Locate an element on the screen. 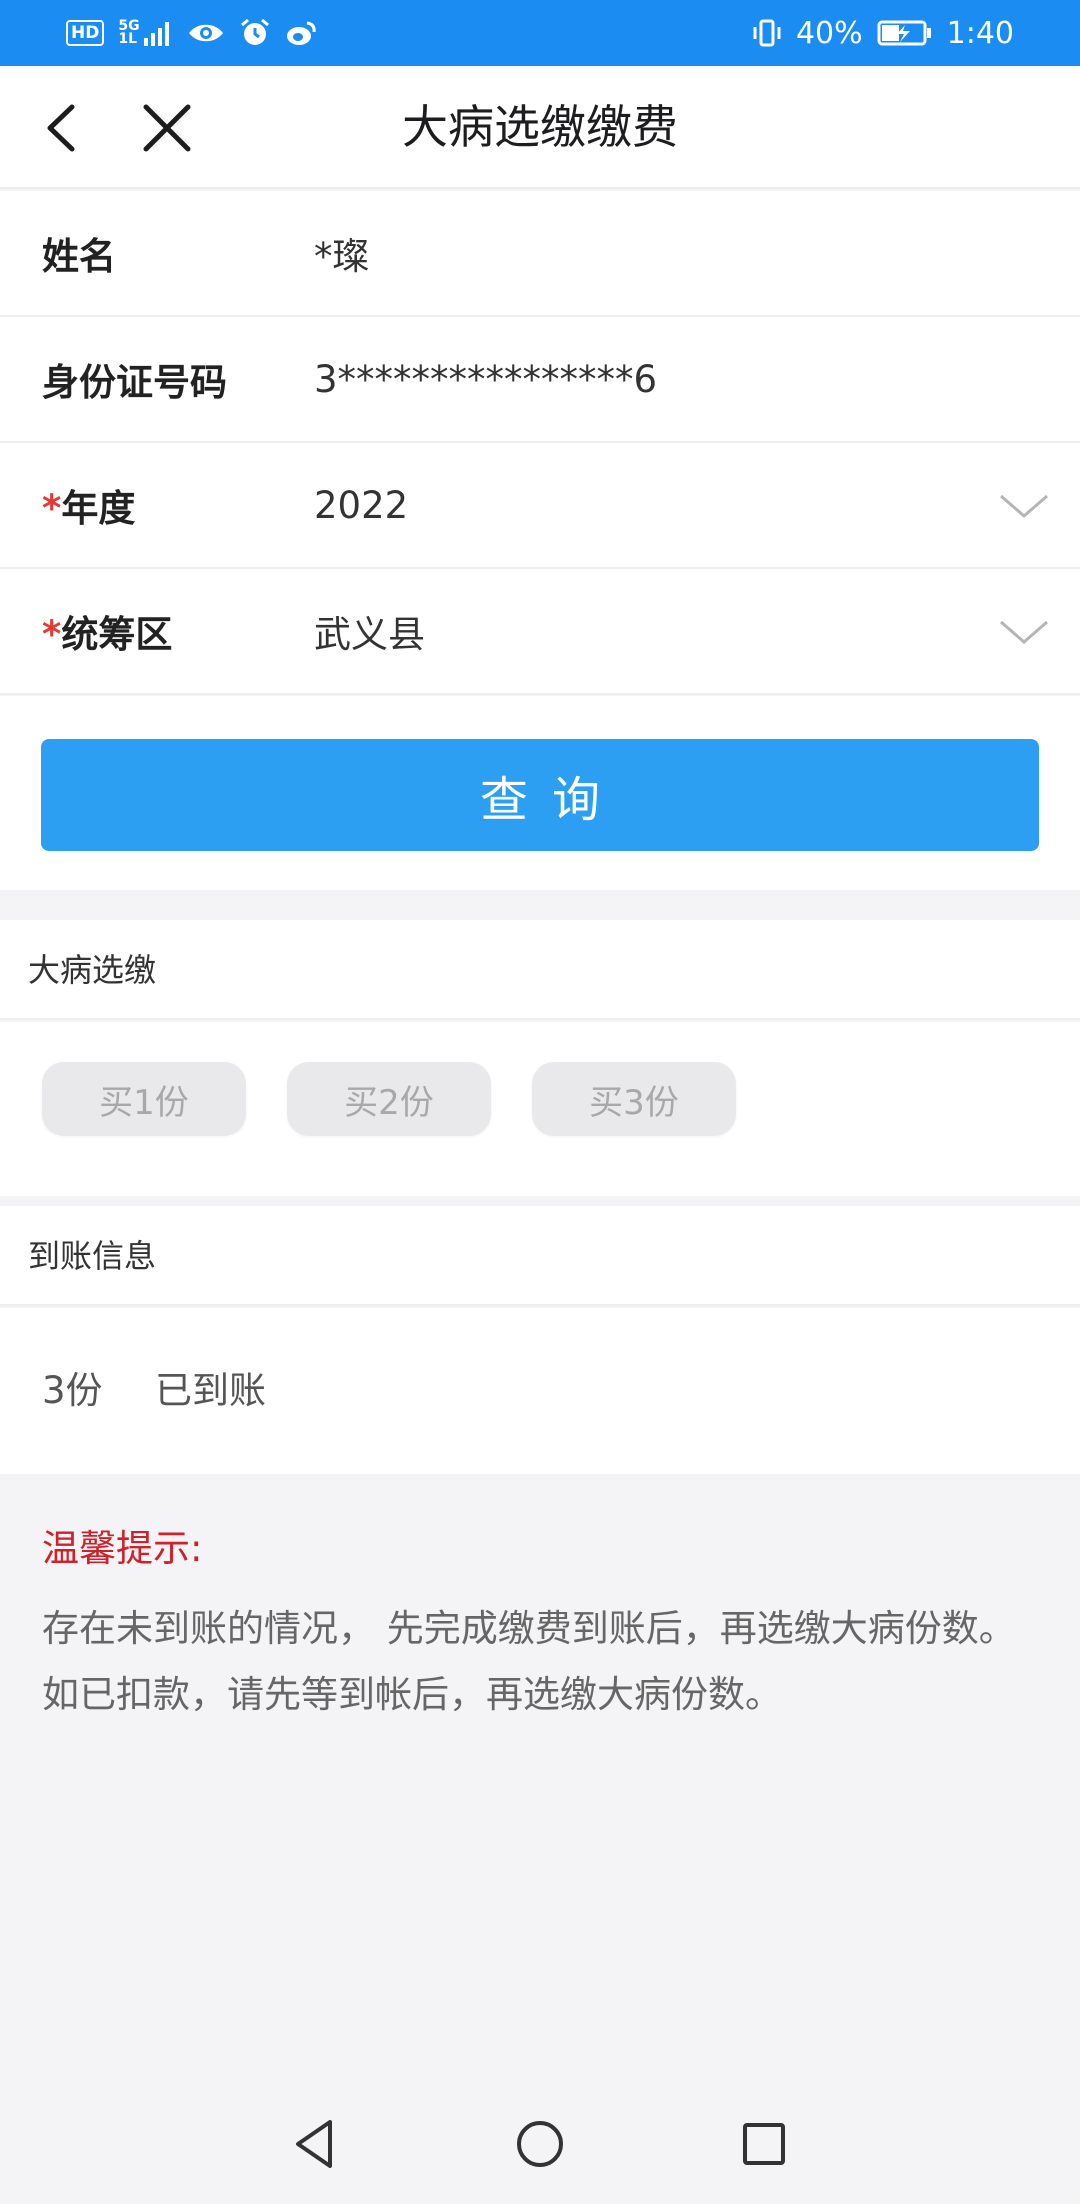 The image size is (1080, 2204). year-select: *年度 2022 is located at coordinates (540, 506).